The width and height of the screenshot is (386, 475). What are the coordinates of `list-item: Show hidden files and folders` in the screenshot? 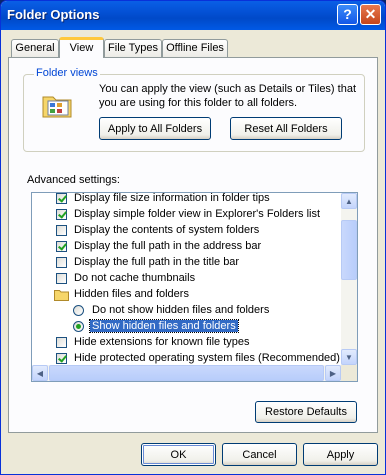 It's located at (187, 327).